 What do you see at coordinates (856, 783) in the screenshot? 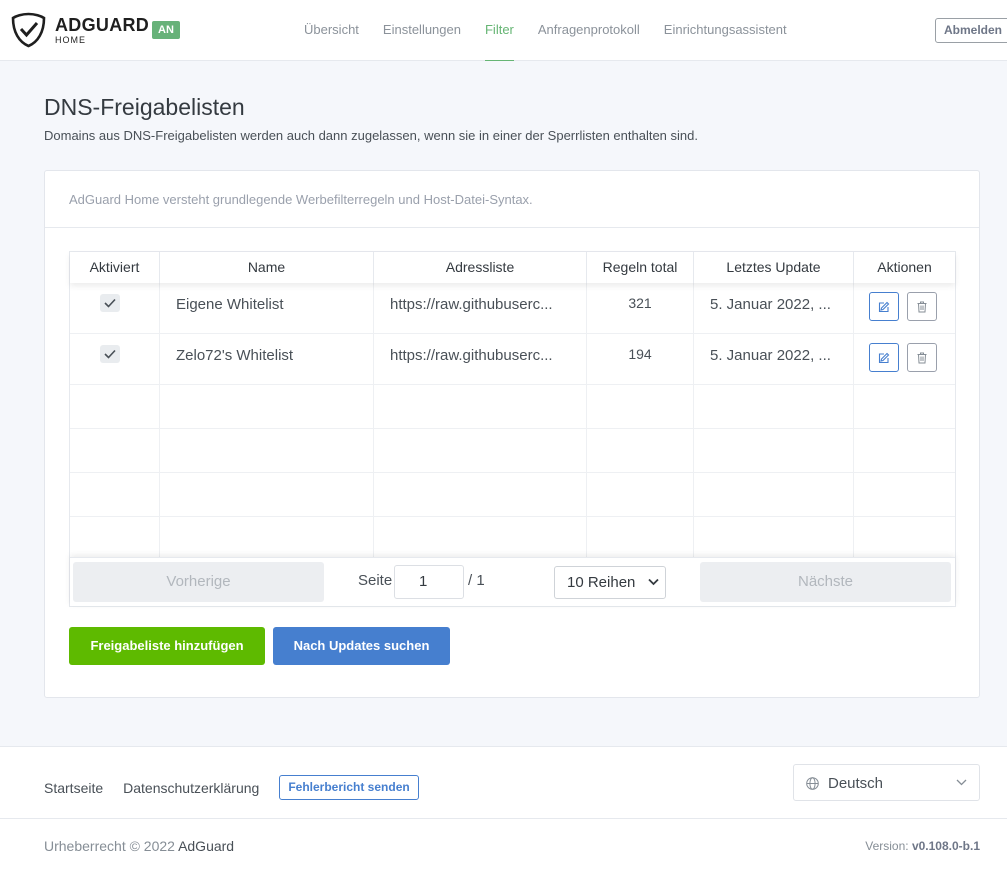
I see `language-value: Deutsch` at bounding box center [856, 783].